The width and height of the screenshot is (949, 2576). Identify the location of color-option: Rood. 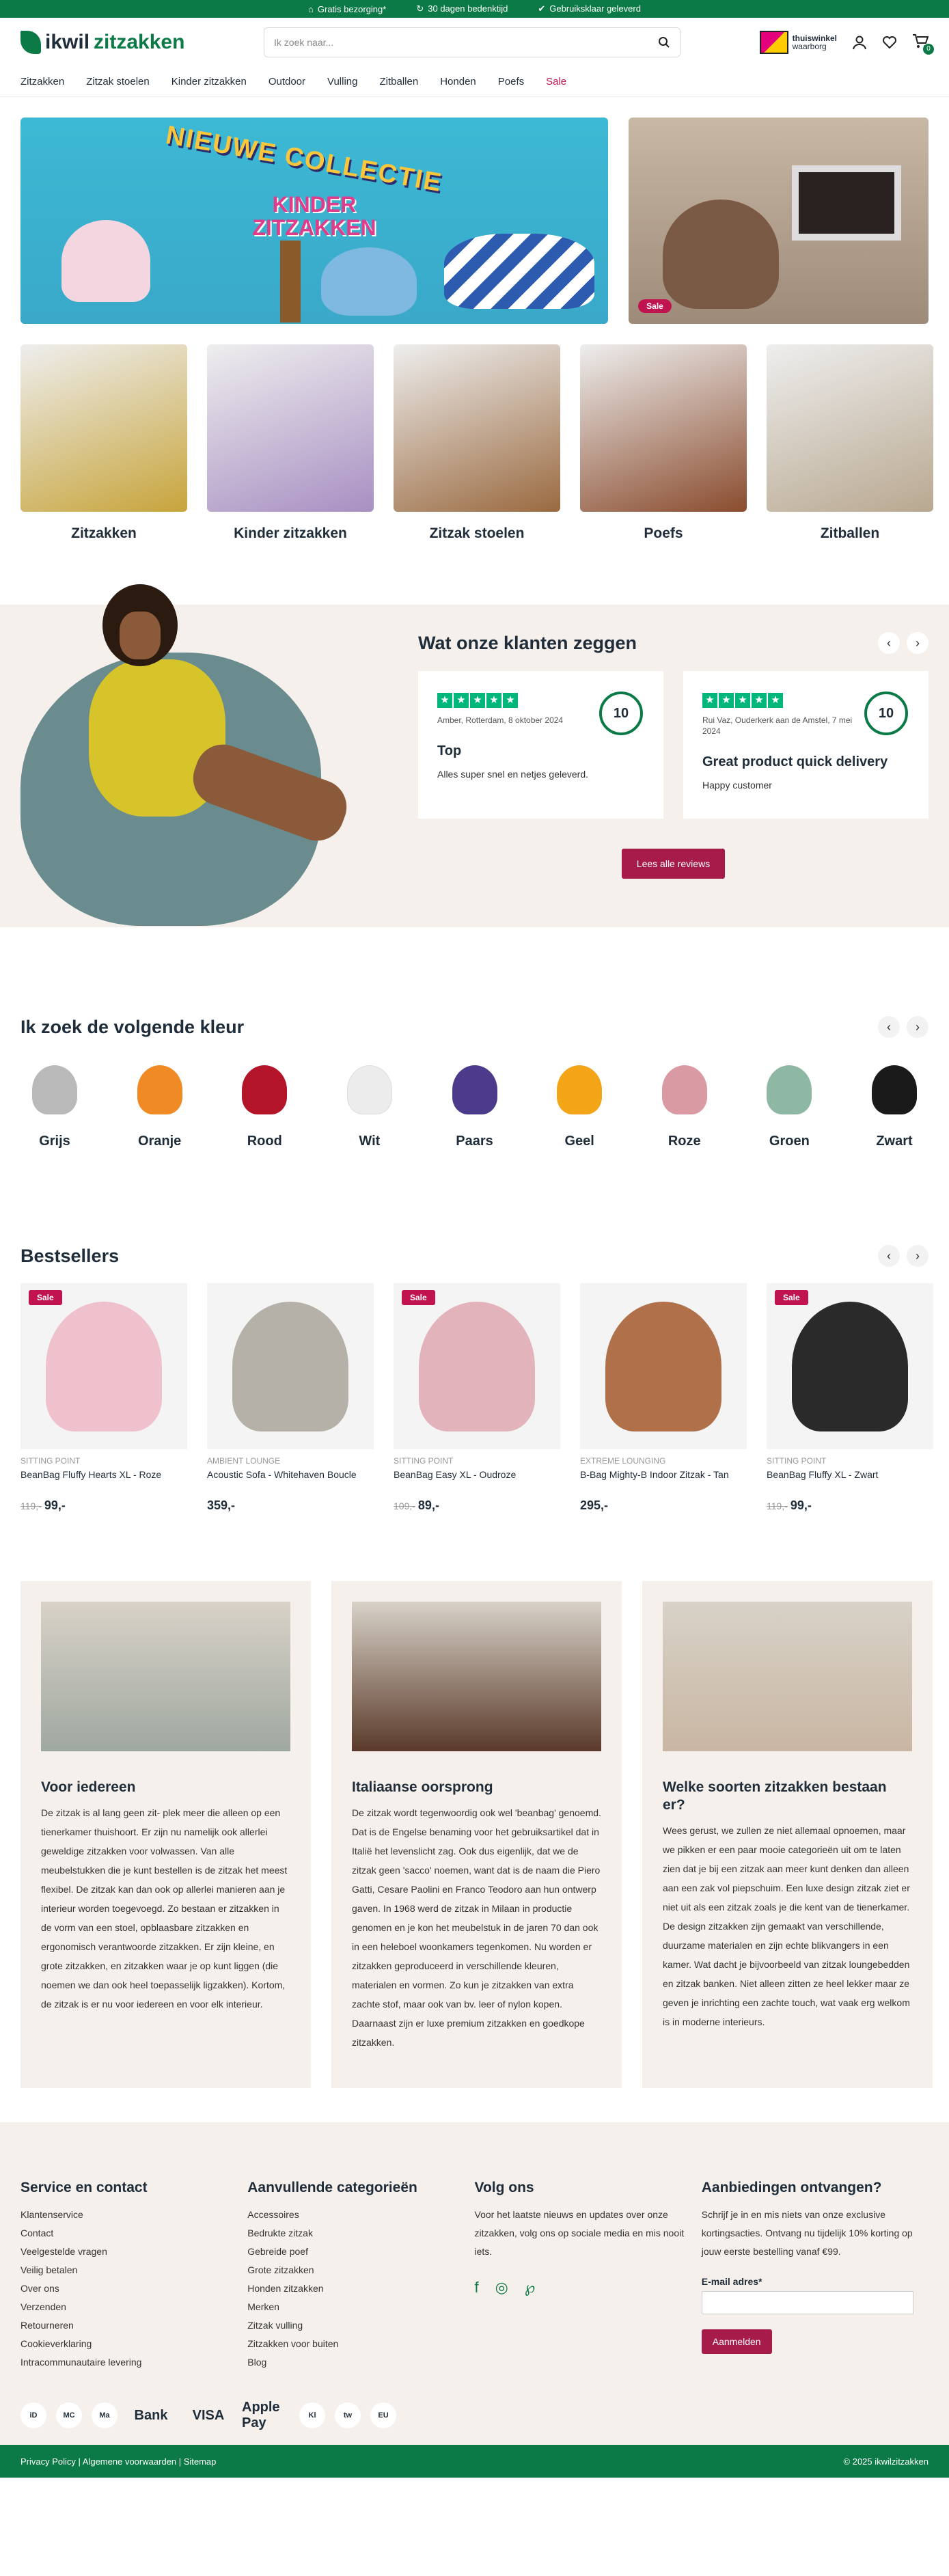
(264, 1107).